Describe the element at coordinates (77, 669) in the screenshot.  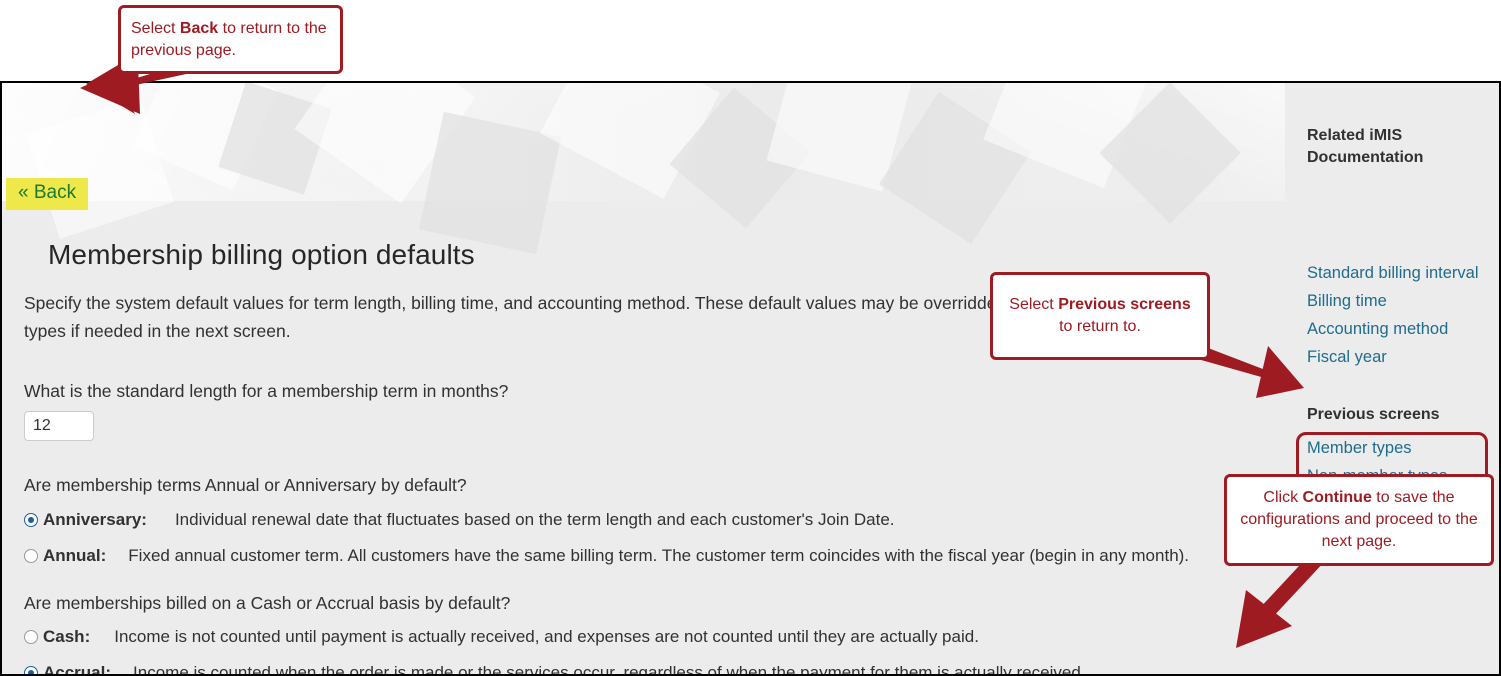
I see `radio-label-accrual: Accrual:` at that location.